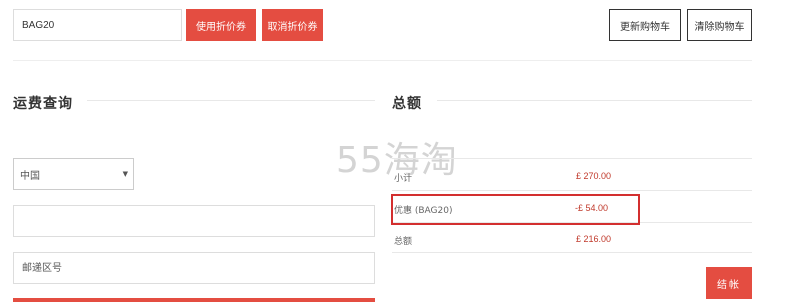 This screenshot has height=302, width=800. What do you see at coordinates (30, 176) in the screenshot?
I see `country-select-value: 中国` at bounding box center [30, 176].